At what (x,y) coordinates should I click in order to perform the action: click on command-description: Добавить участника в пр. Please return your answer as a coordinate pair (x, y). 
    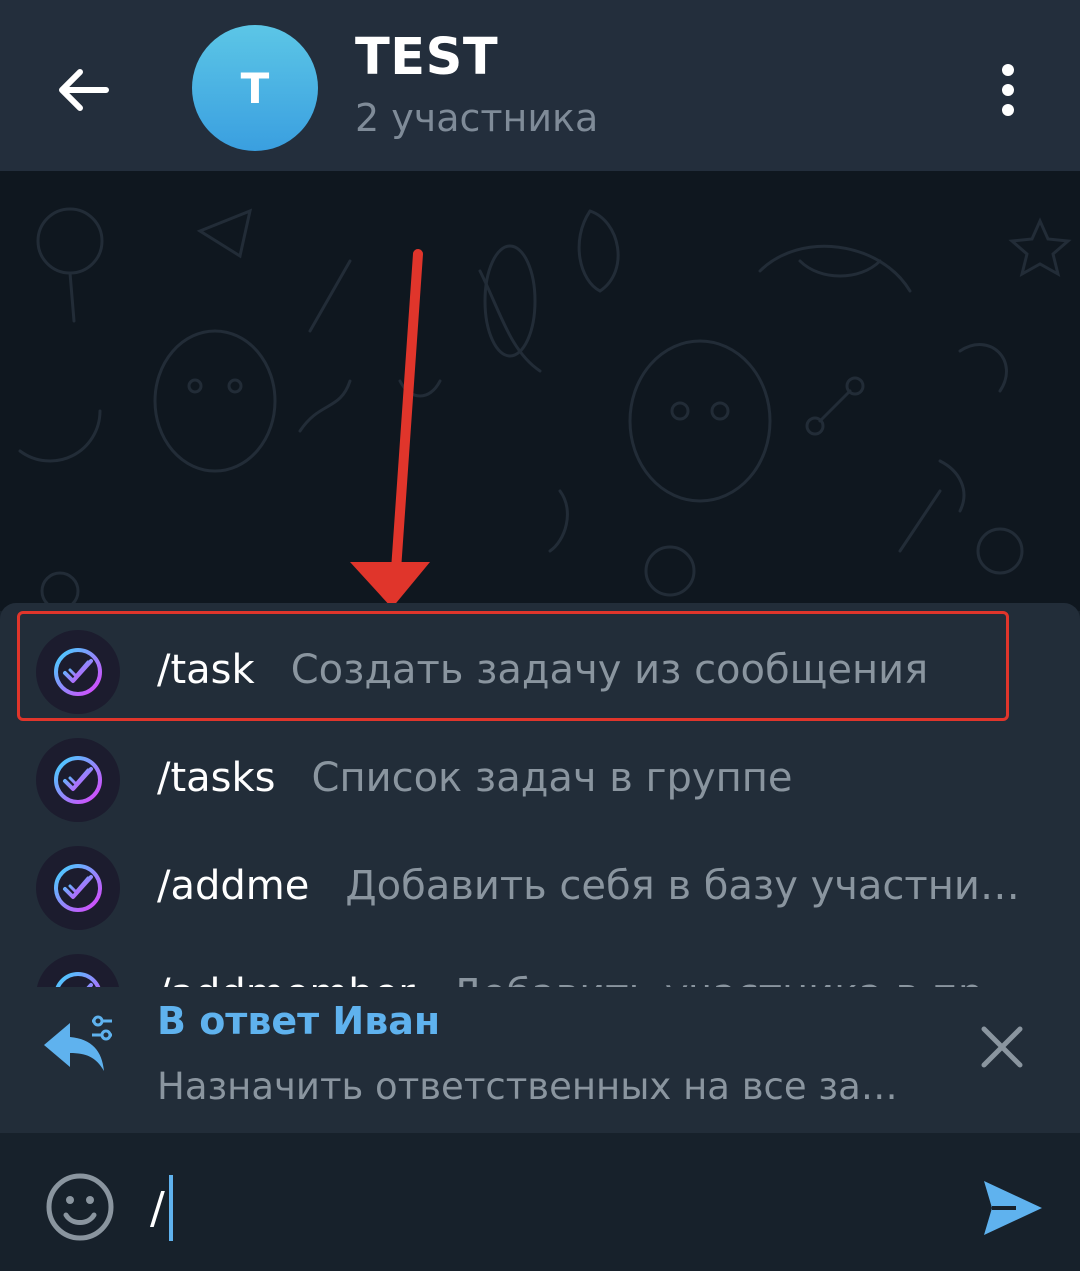
    Looking at the image, I should click on (717, 979).